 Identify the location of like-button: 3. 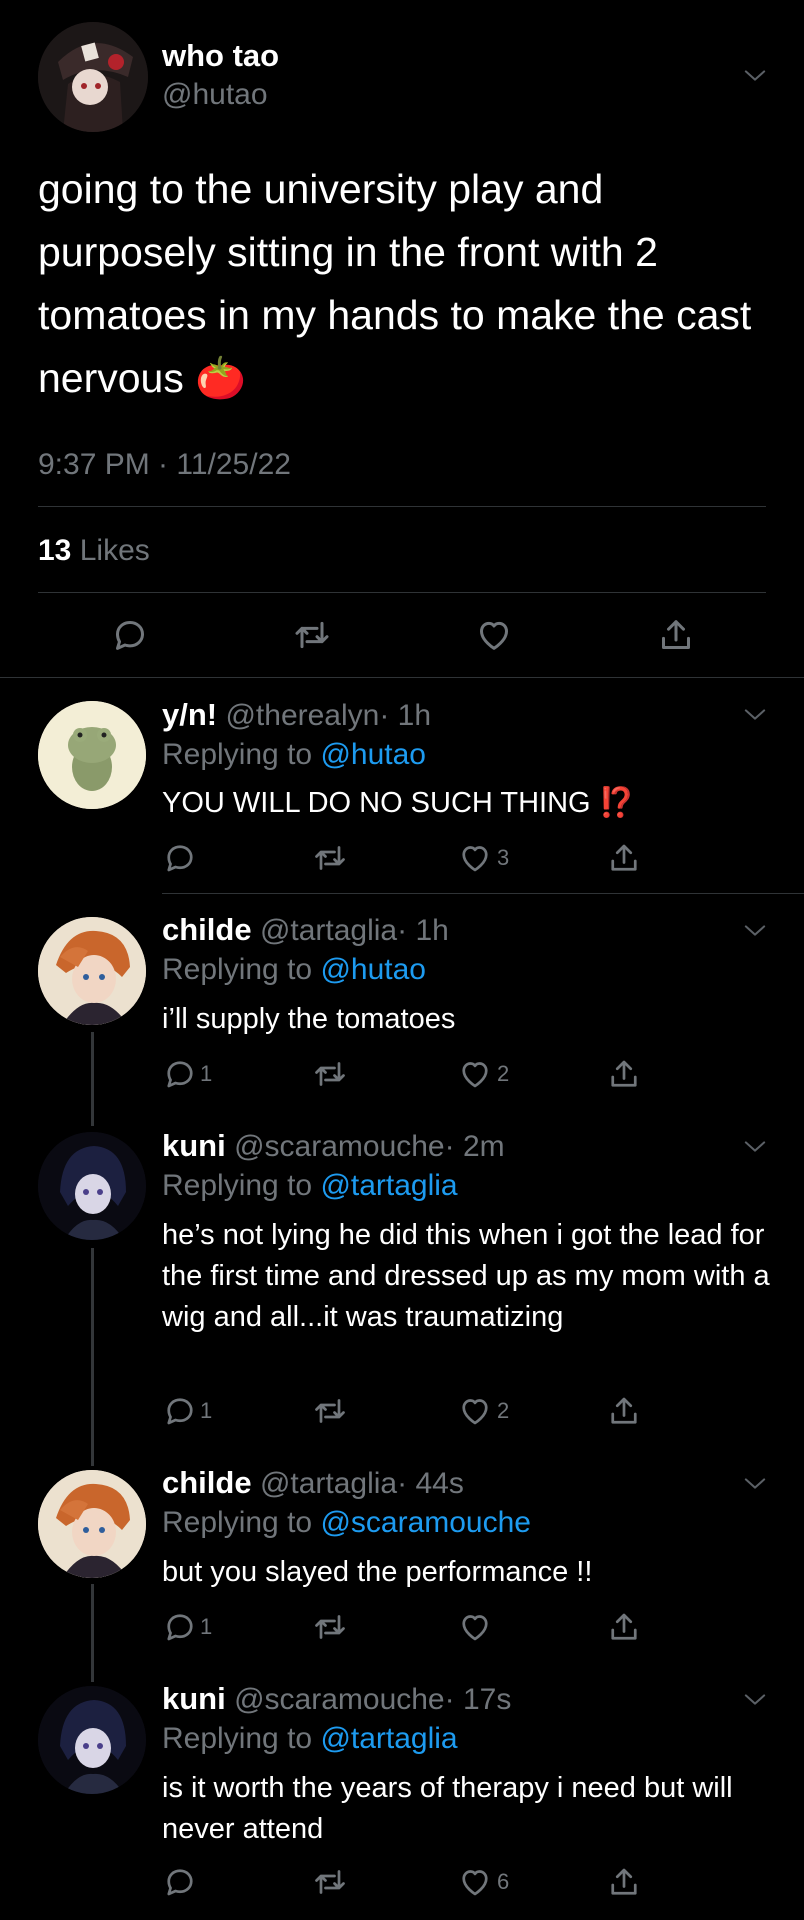
(483, 858).